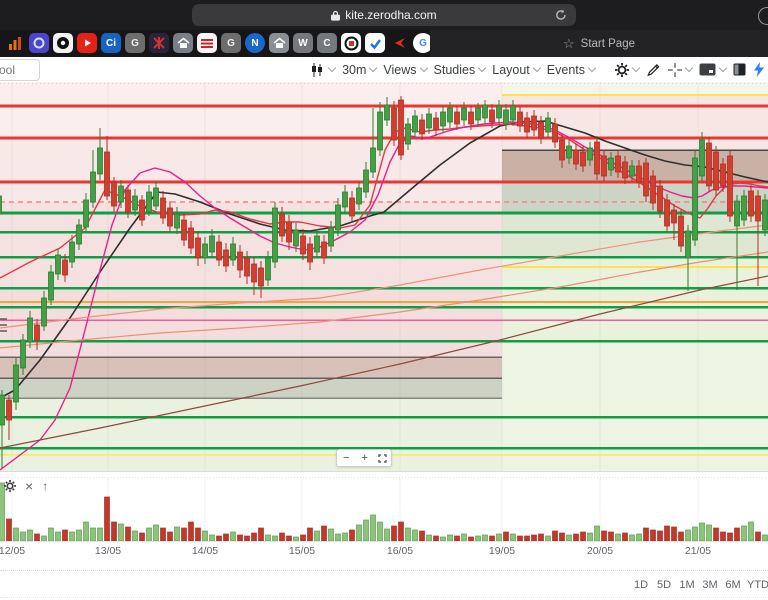 This screenshot has height=600, width=768. Describe the element at coordinates (205, 551) in the screenshot. I see `date-axis-label: 14/05` at that location.